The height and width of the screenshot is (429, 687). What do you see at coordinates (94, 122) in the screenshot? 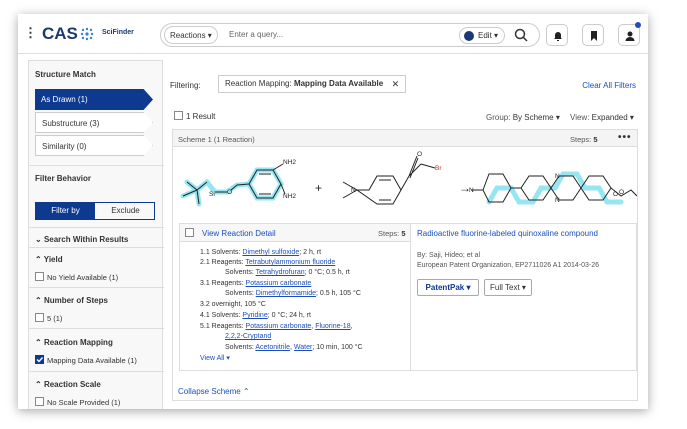
I see `substructure-option: Substructure (3)` at bounding box center [94, 122].